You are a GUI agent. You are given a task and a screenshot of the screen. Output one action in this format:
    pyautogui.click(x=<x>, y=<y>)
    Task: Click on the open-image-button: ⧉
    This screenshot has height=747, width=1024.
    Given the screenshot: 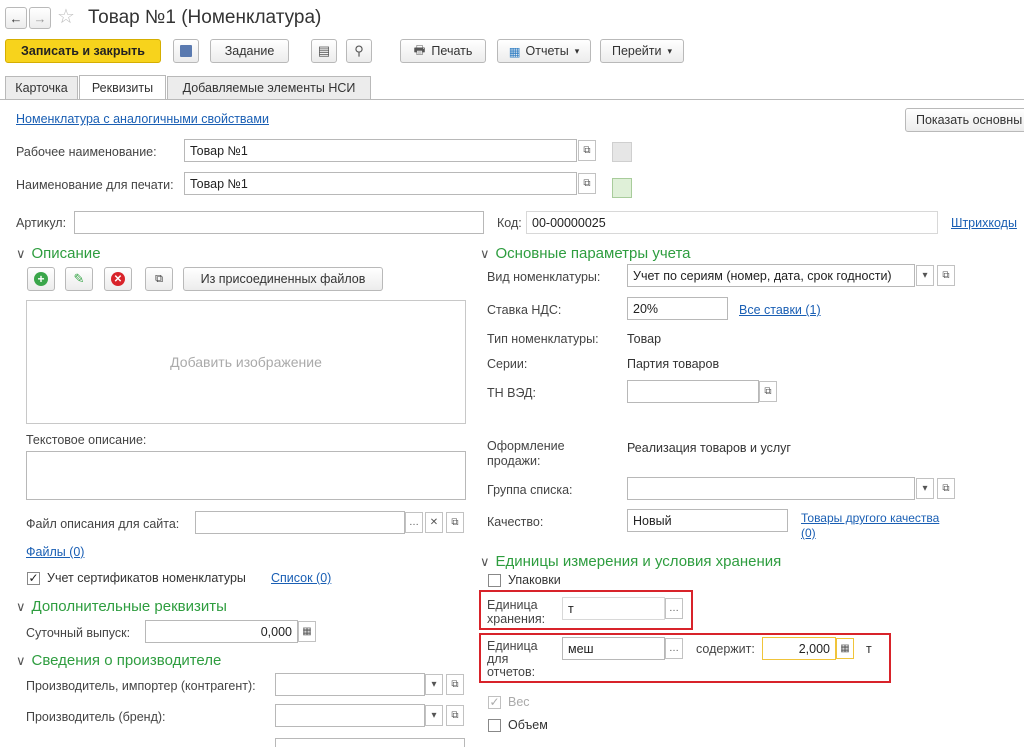 What is the action you would take?
    pyautogui.click(x=159, y=279)
    